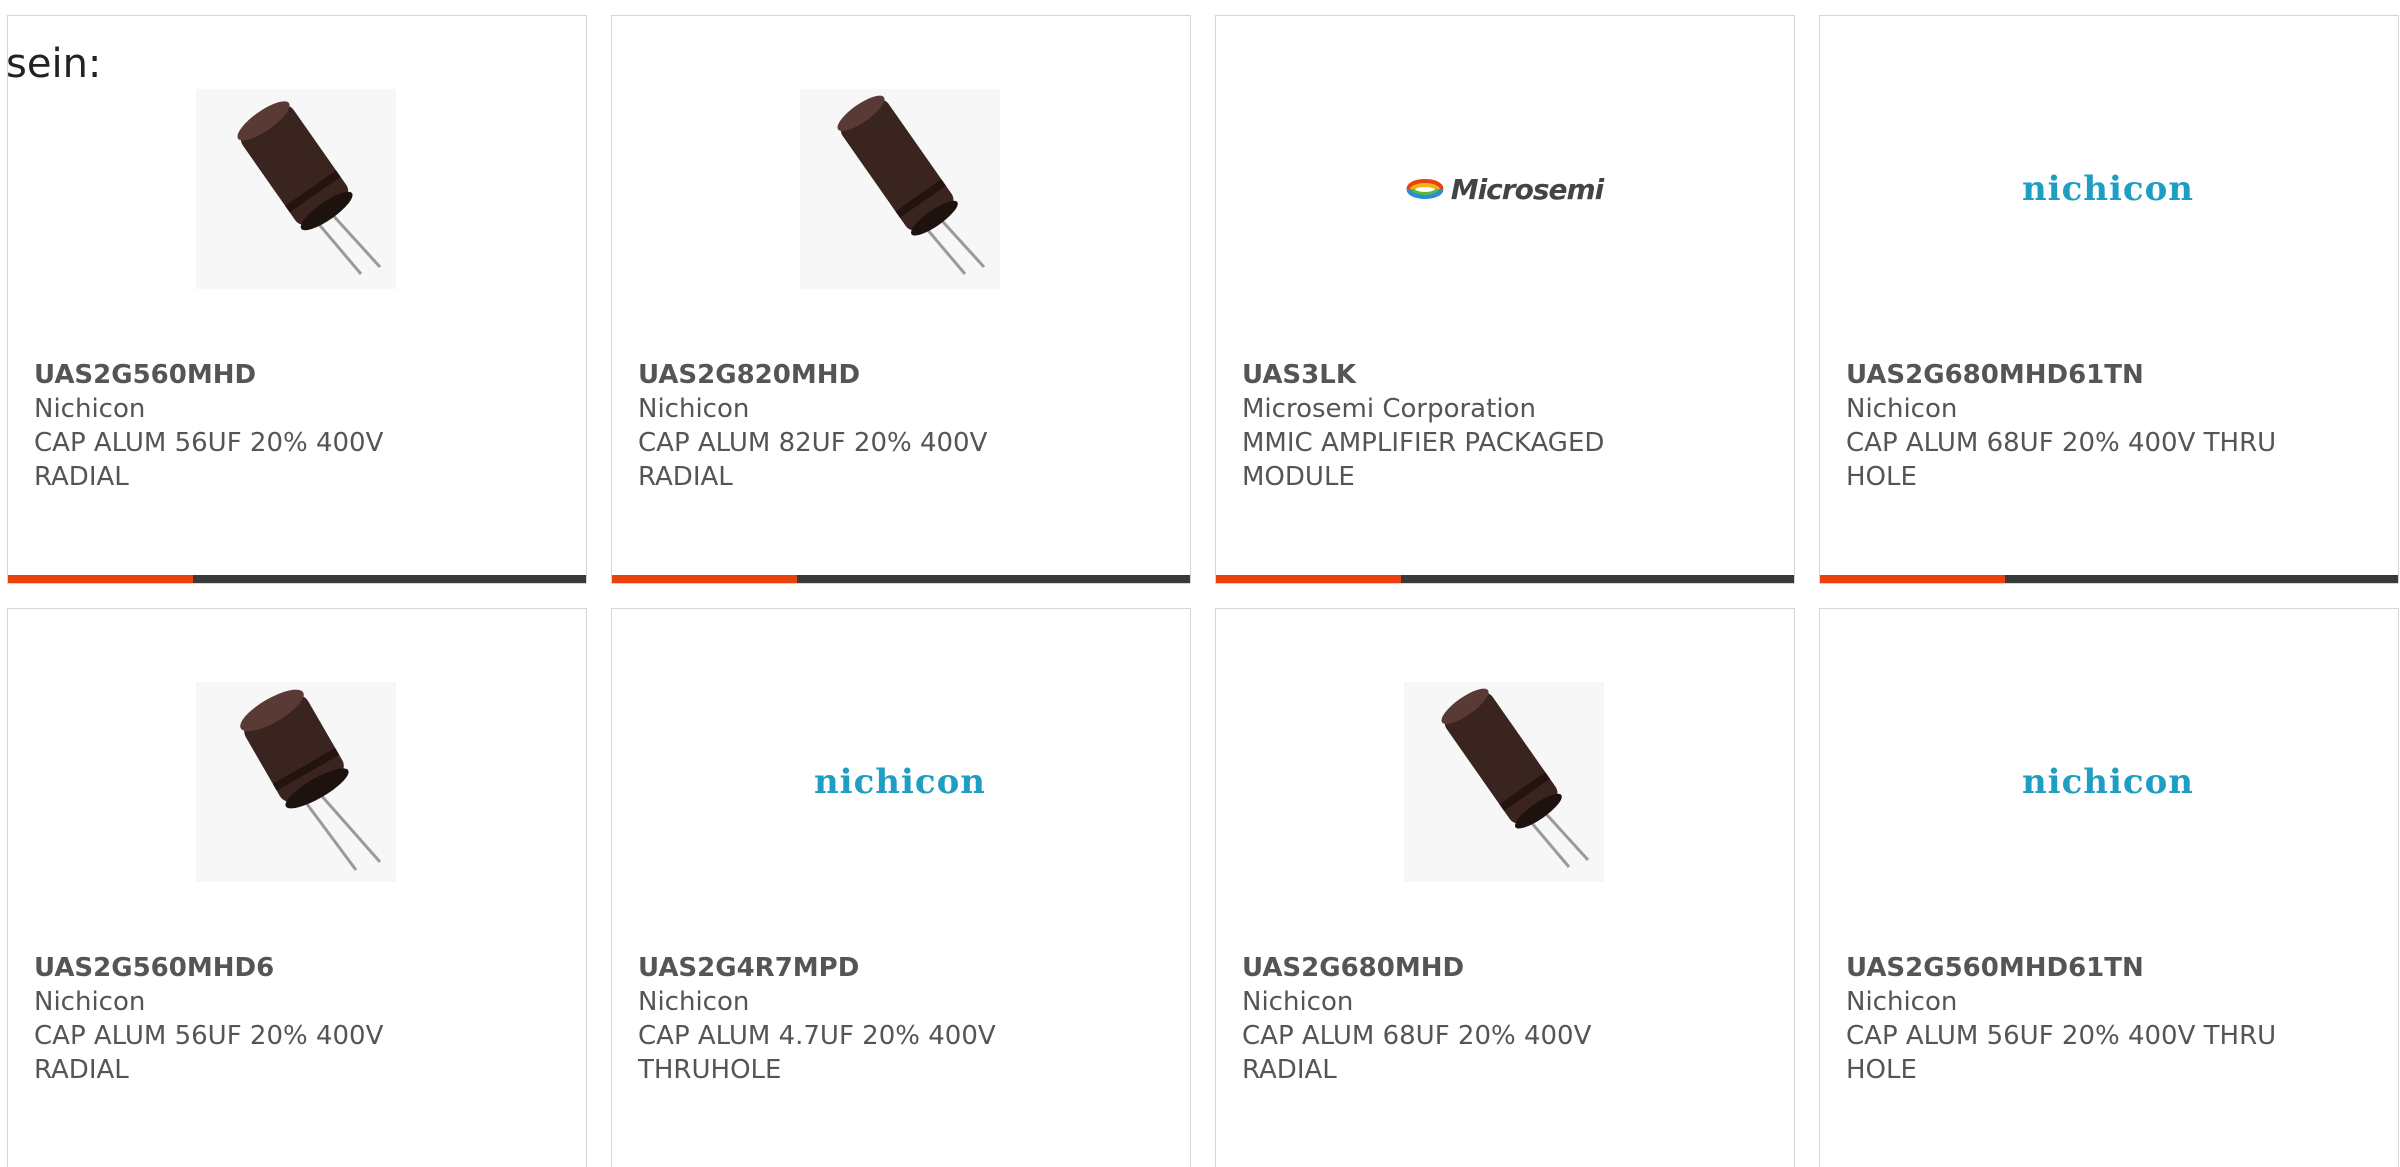 The width and height of the screenshot is (2400, 1167). Describe the element at coordinates (1298, 477) in the screenshot. I see `description-line-2: MODULE` at that location.